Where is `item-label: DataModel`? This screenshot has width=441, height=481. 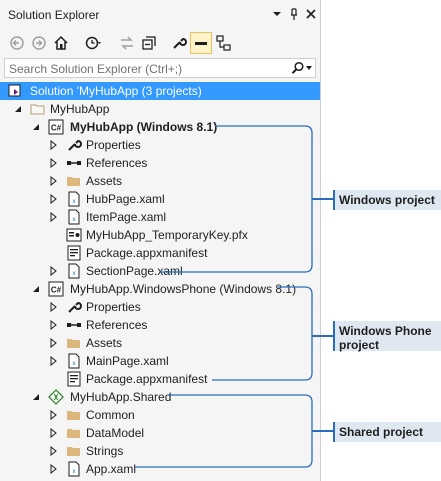 item-label: DataModel is located at coordinates (115, 433).